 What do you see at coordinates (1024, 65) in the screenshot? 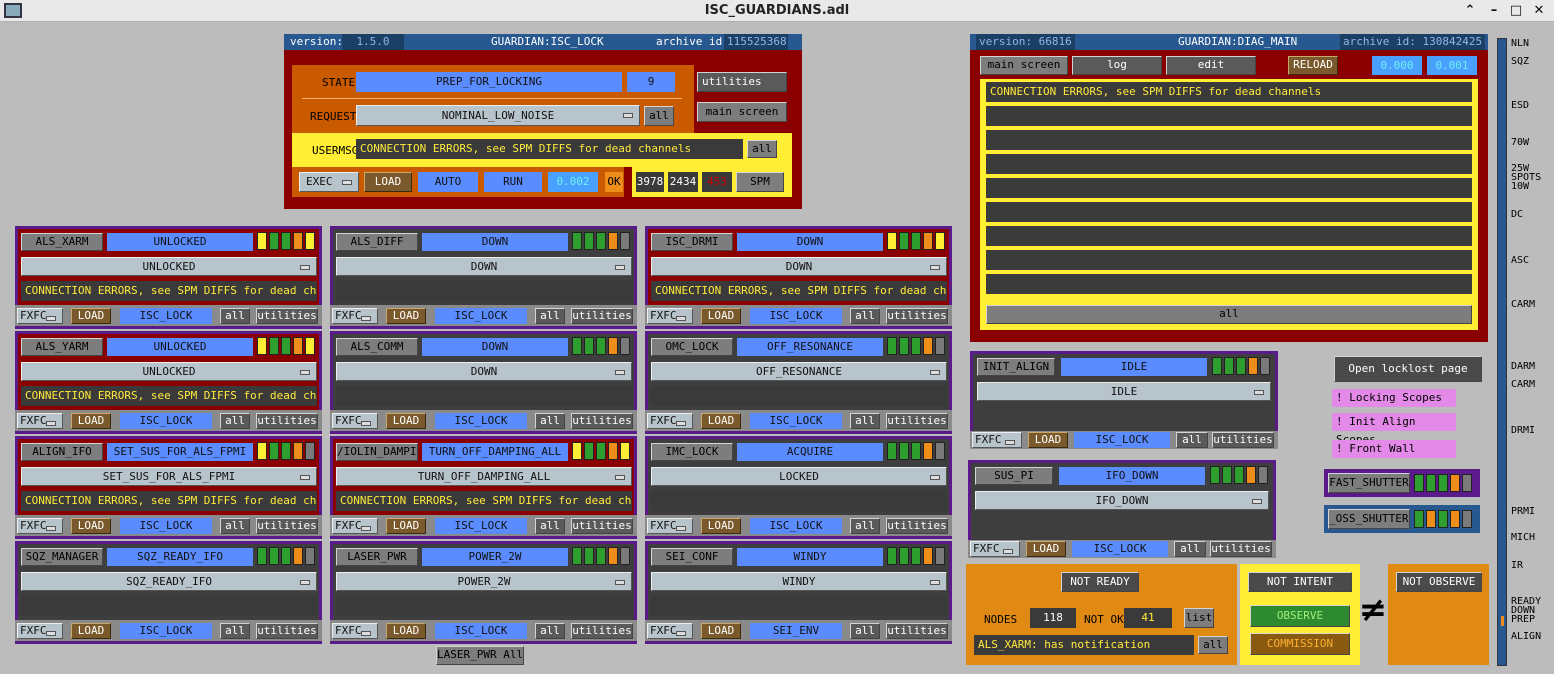
I see `diag-main-screen-button: main screen` at bounding box center [1024, 65].